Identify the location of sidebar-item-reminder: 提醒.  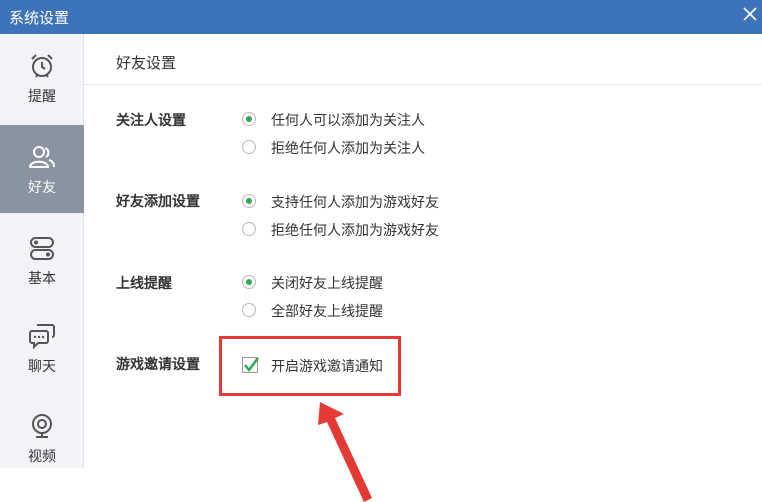
(42, 78).